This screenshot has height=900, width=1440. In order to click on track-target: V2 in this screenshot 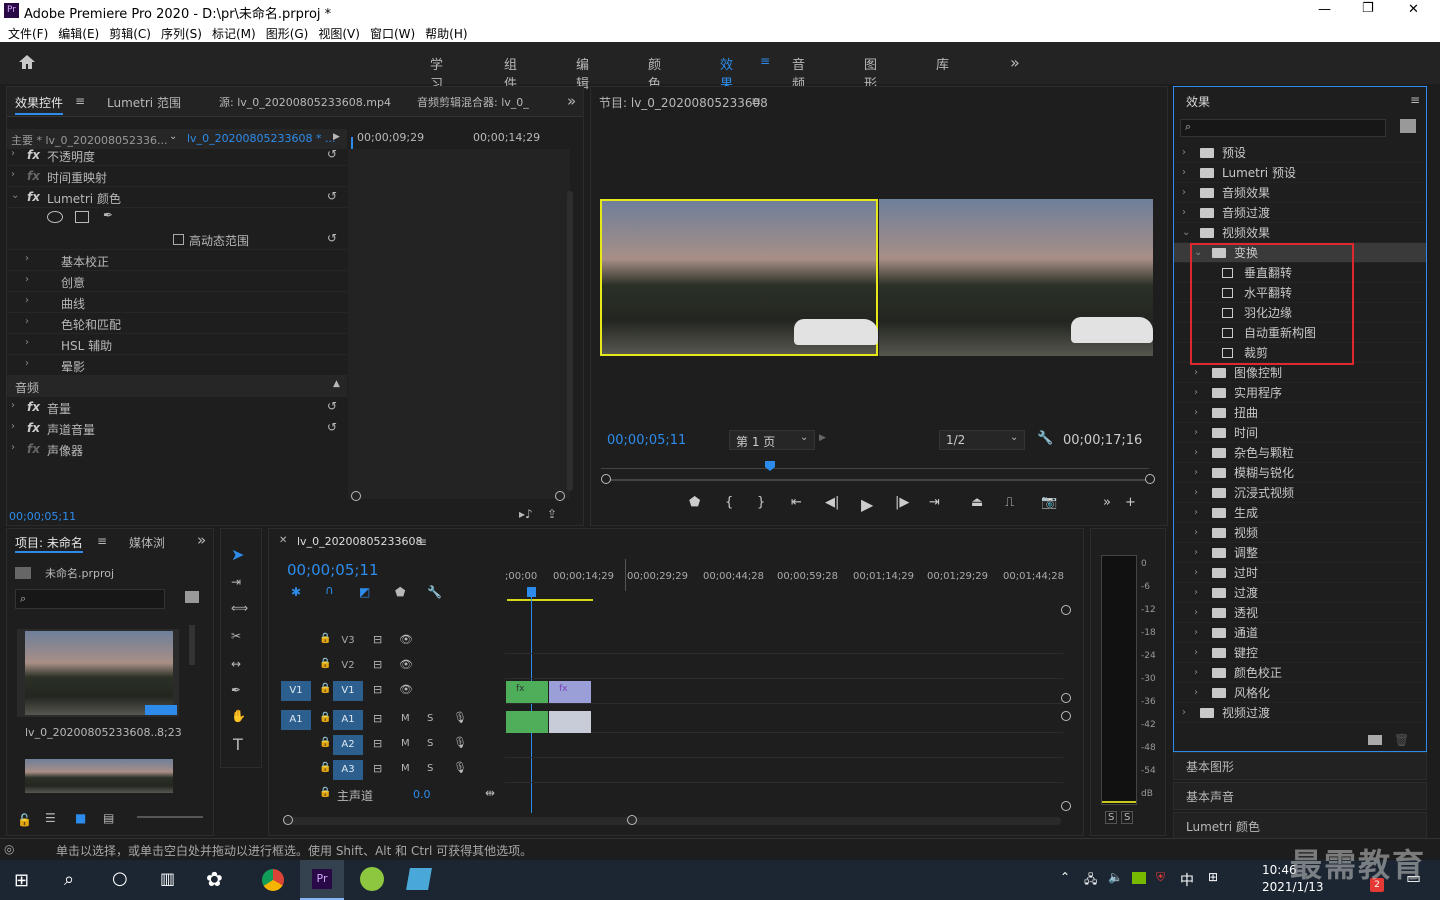, I will do `click(348, 666)`.